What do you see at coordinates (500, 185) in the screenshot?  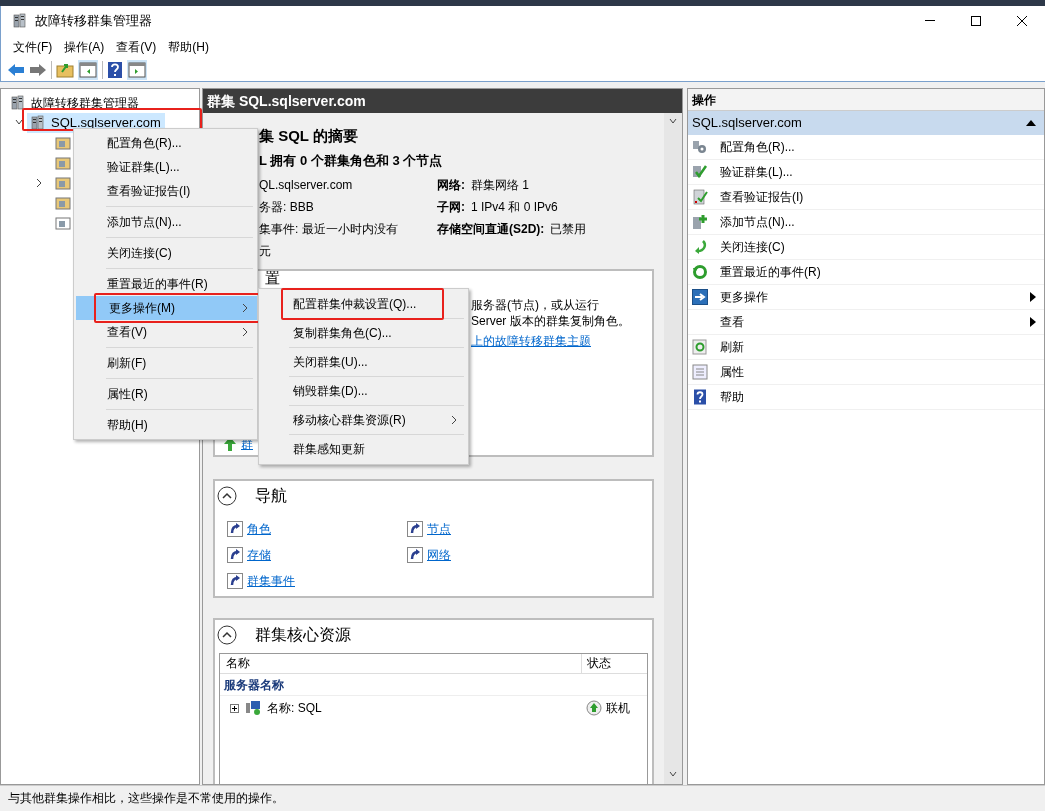 I see `detail-value: 群集网络 1` at bounding box center [500, 185].